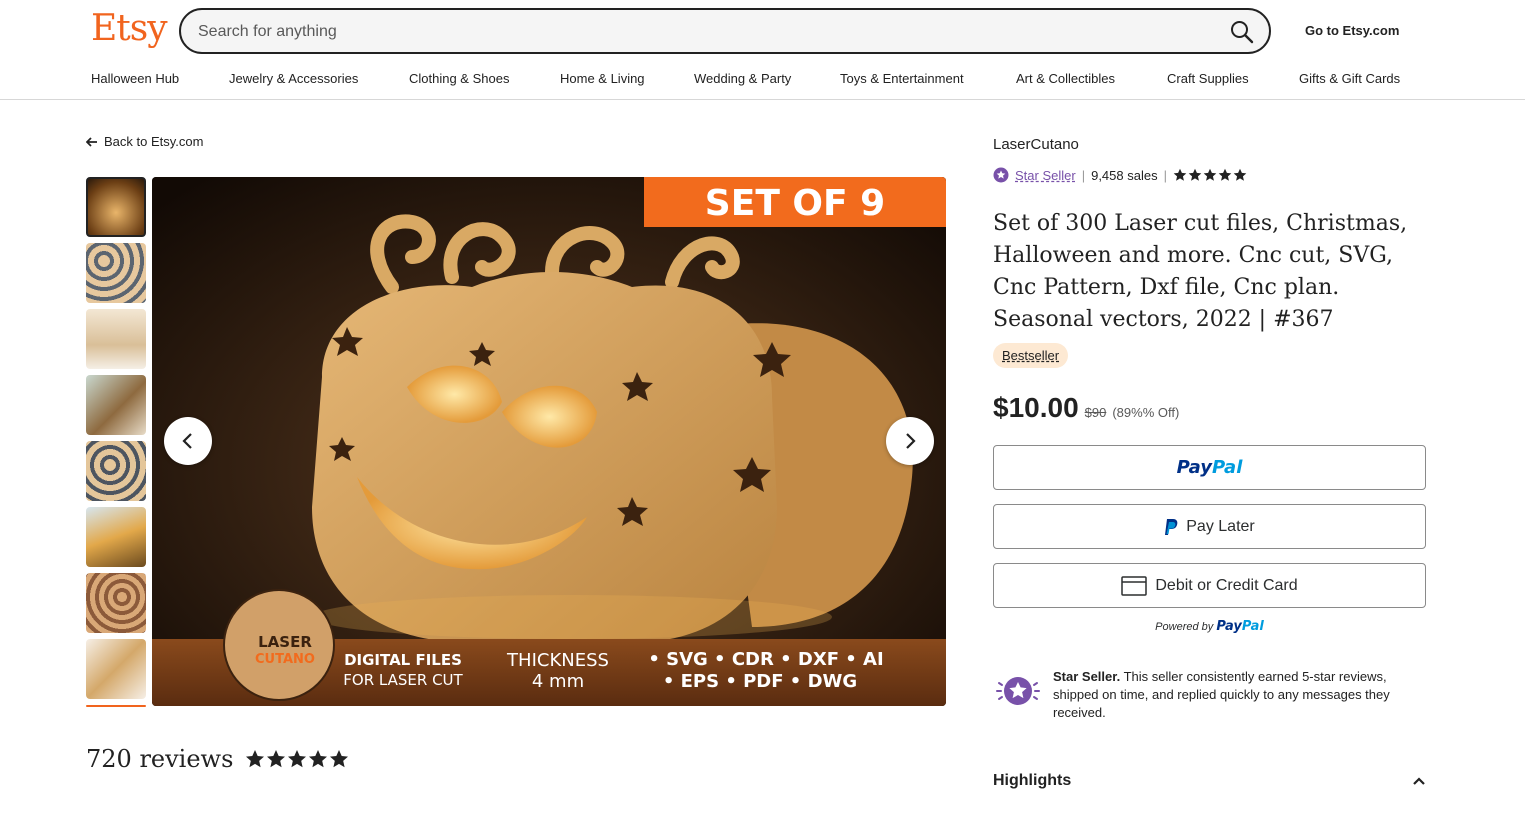 This screenshot has width=1525, height=815. Describe the element at coordinates (285, 642) in the screenshot. I see `brand-line1: LASER` at that location.